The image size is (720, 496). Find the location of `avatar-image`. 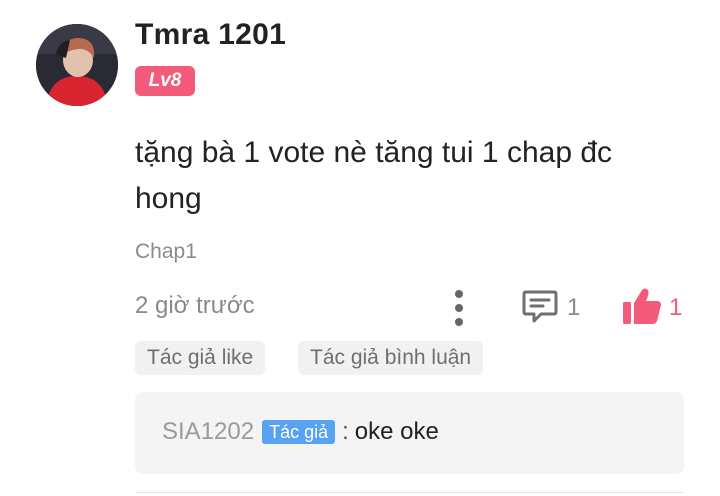

avatar-image is located at coordinates (77, 65).